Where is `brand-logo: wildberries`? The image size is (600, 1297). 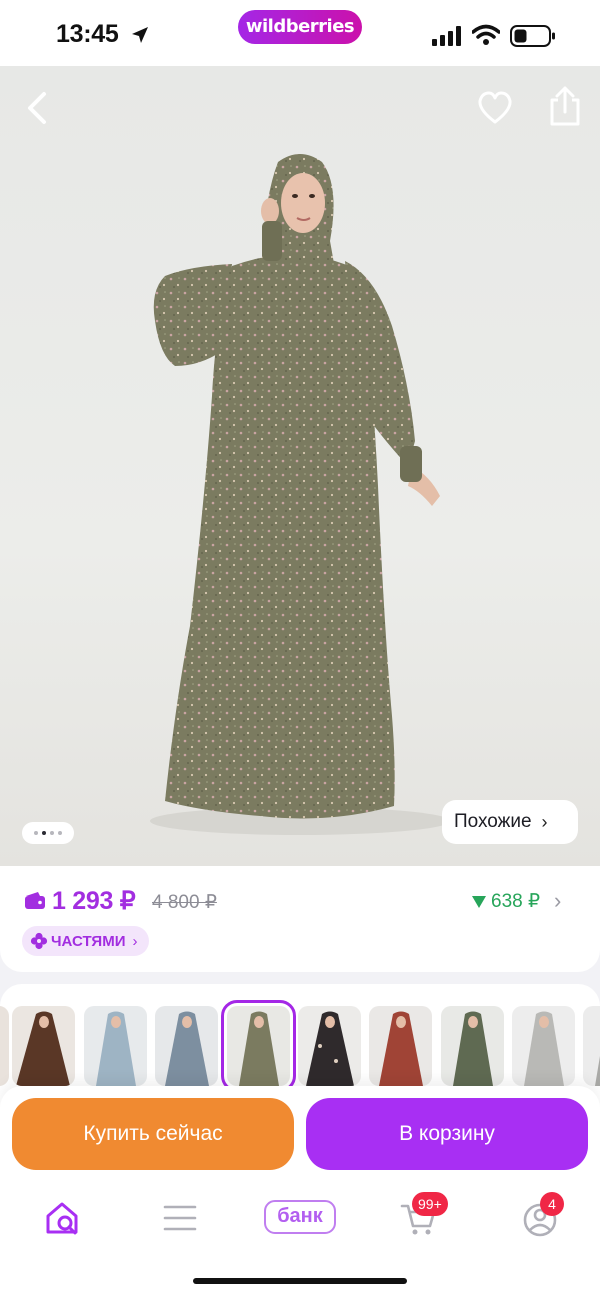
brand-logo: wildberries is located at coordinates (300, 27).